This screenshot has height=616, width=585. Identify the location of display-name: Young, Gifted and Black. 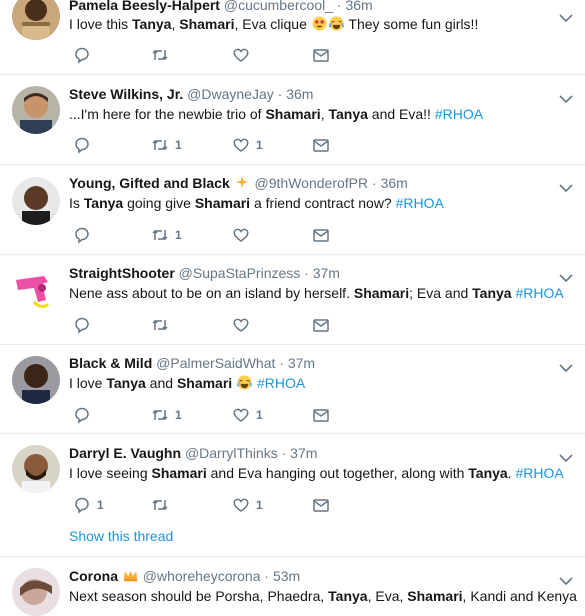
(149, 183).